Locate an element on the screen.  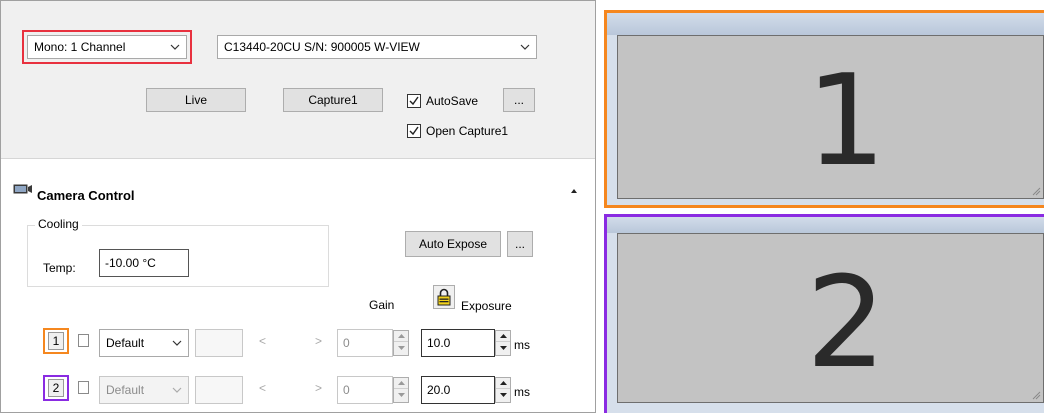
channel-1-exposure-value: 10.0 is located at coordinates (439, 343).